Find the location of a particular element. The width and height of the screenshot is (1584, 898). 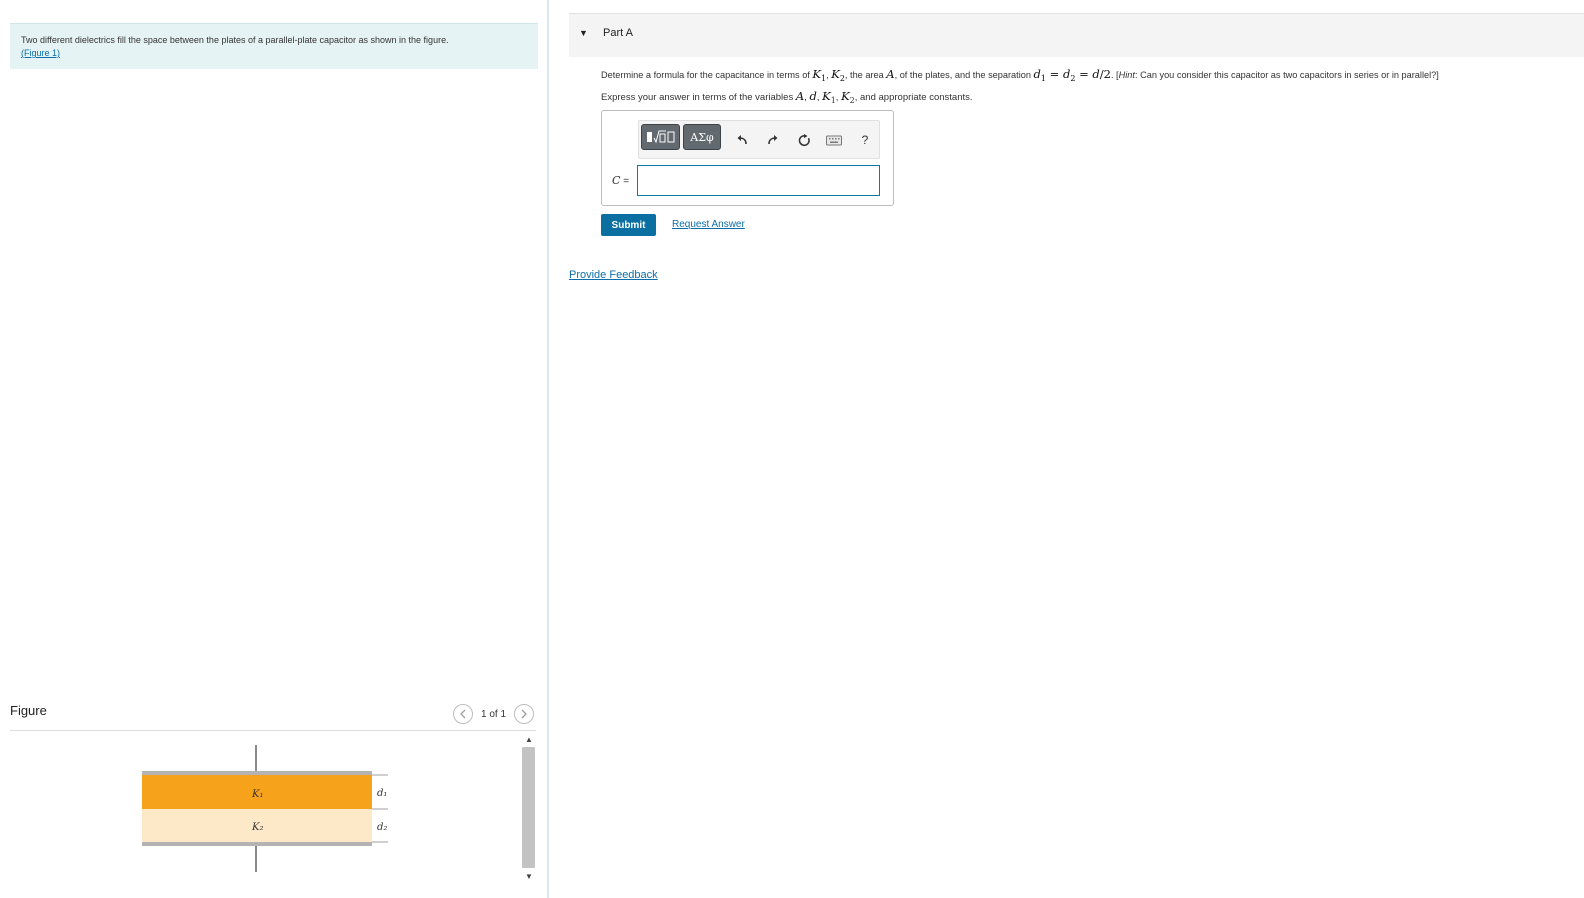

half-fraction: /2 is located at coordinates (1105, 74).